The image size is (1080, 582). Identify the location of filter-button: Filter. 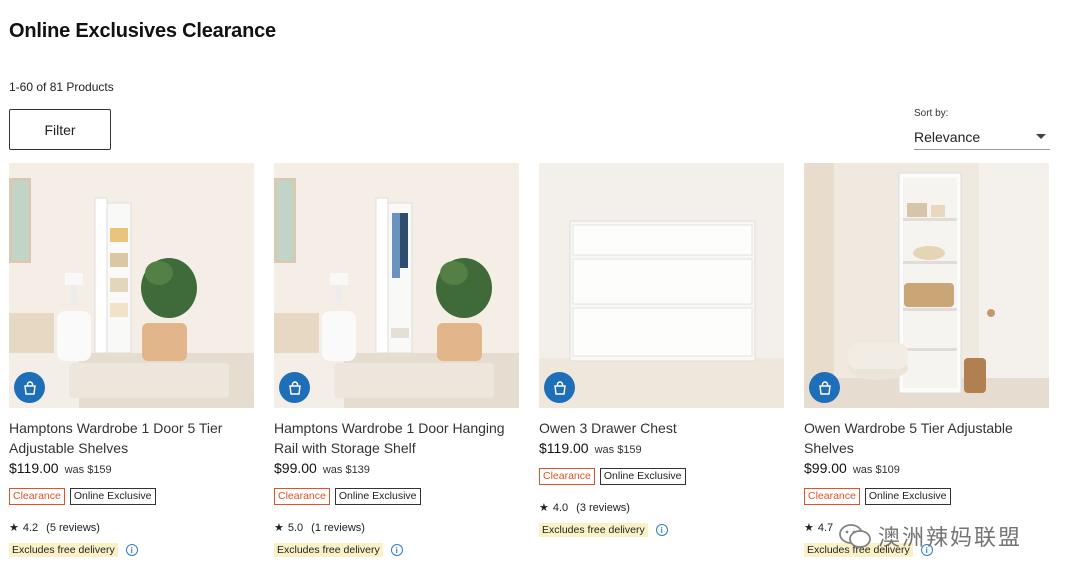
(60, 129).